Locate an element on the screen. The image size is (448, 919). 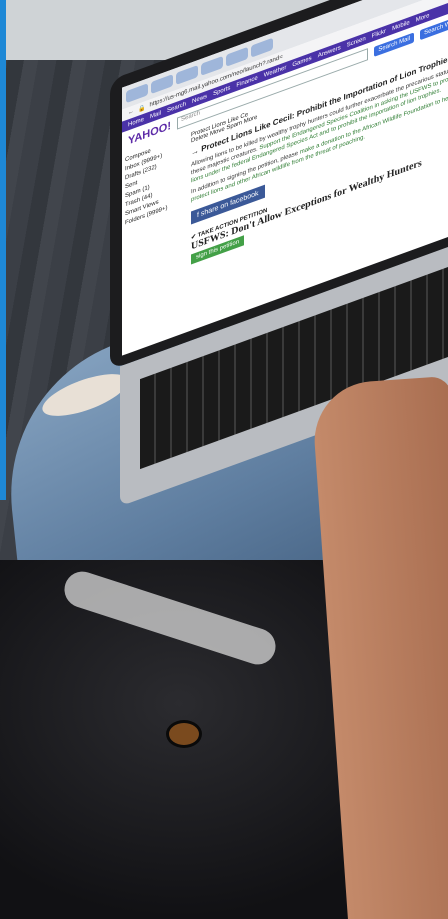
accent-bar is located at coordinates (3, 250).